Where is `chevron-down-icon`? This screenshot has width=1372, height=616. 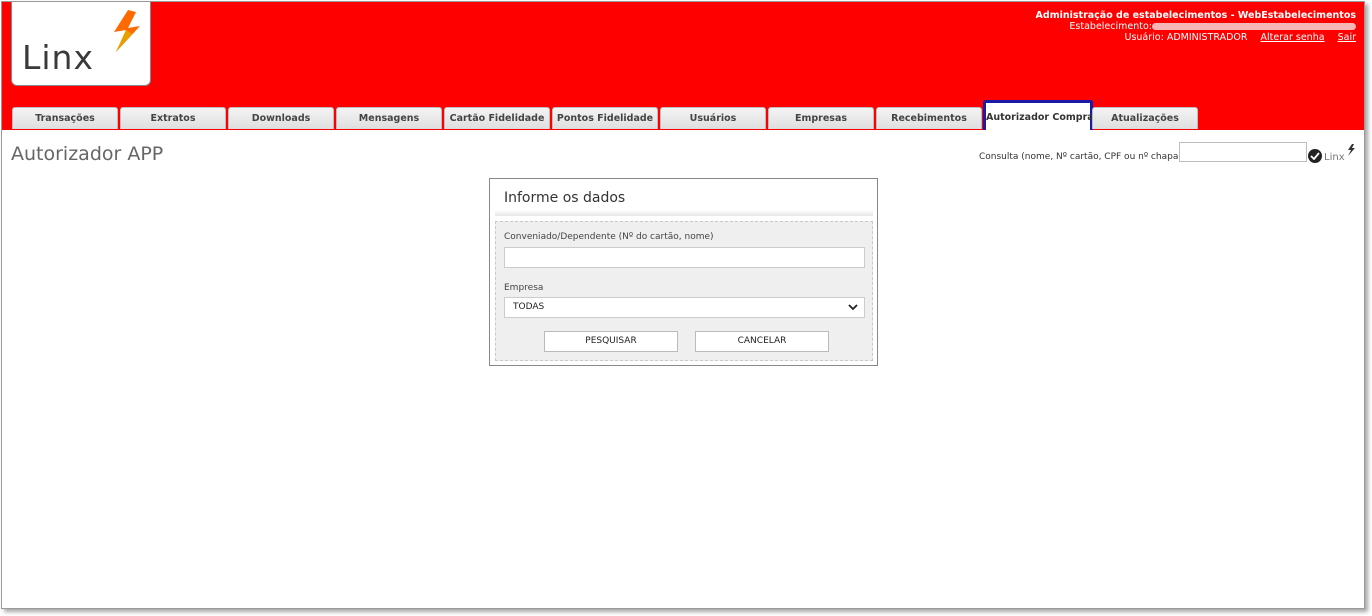
chevron-down-icon is located at coordinates (853, 311).